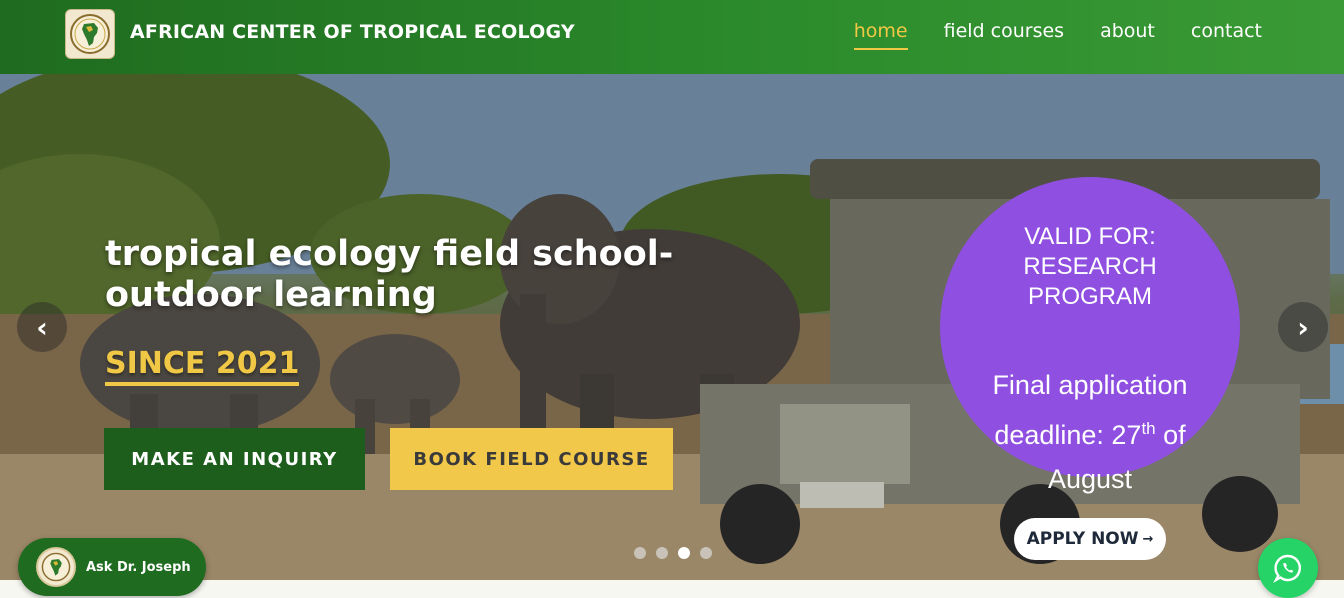 The image size is (1344, 598). I want to click on avatar, so click(56, 567).